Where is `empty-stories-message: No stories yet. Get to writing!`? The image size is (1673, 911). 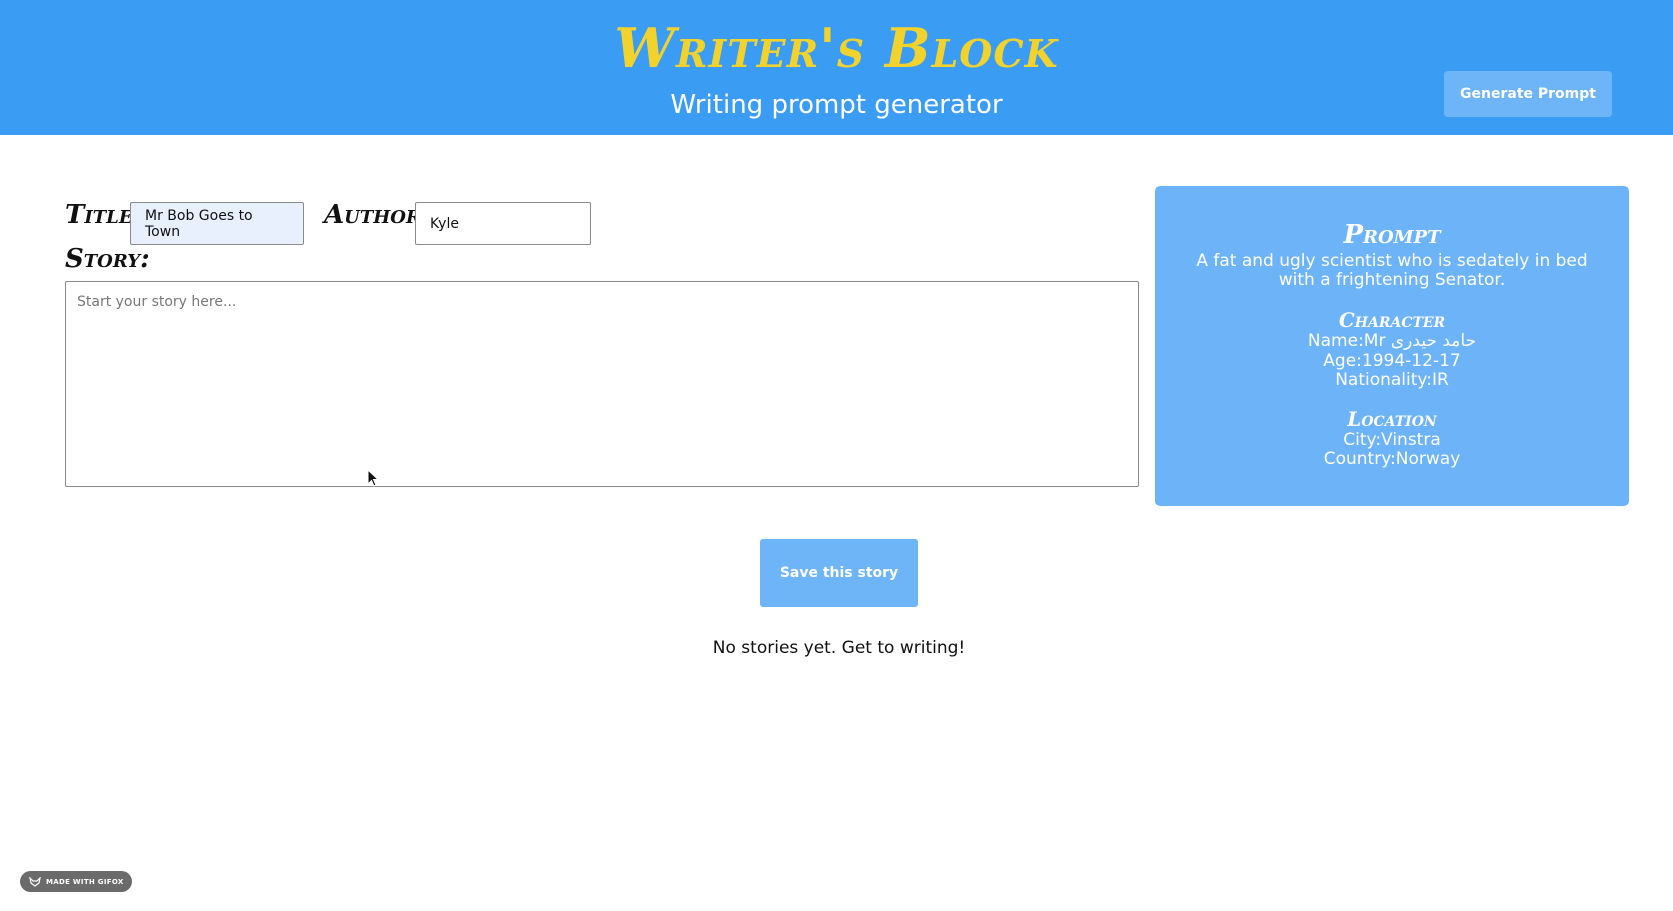
empty-stories-message: No stories yet. Get to writing! is located at coordinates (839, 648).